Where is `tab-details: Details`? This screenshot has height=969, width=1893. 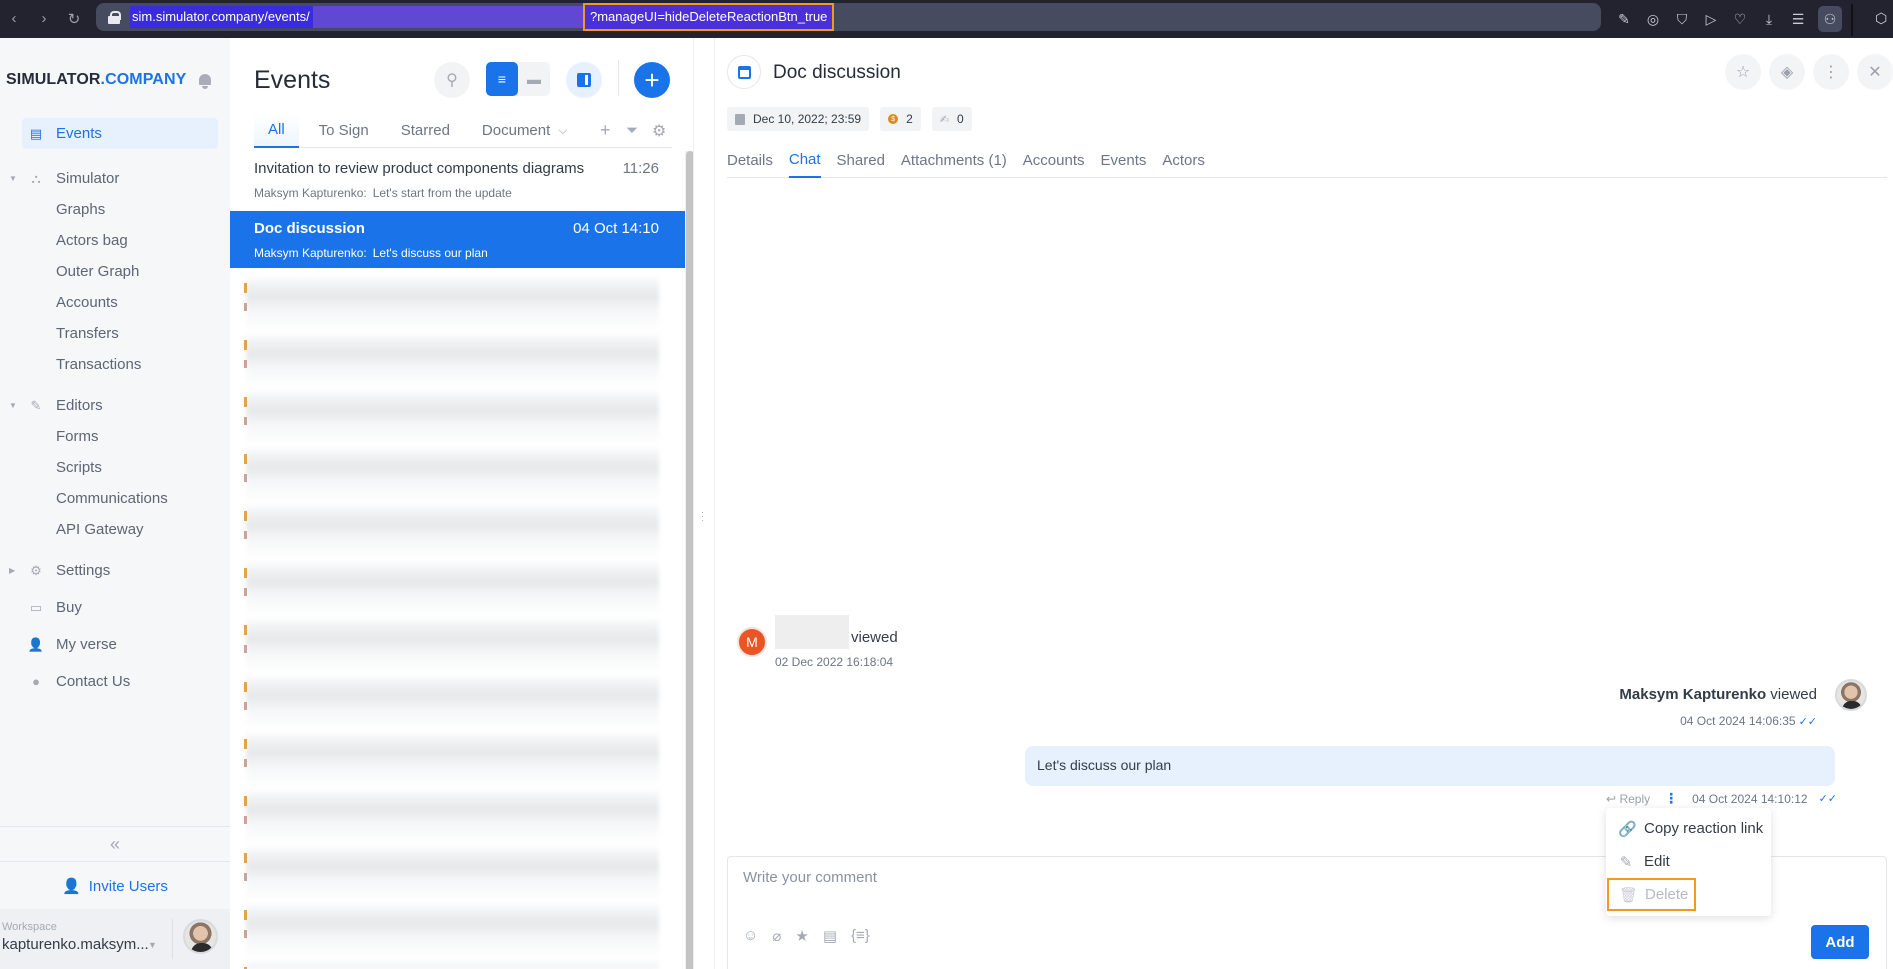 tab-details: Details is located at coordinates (750, 160).